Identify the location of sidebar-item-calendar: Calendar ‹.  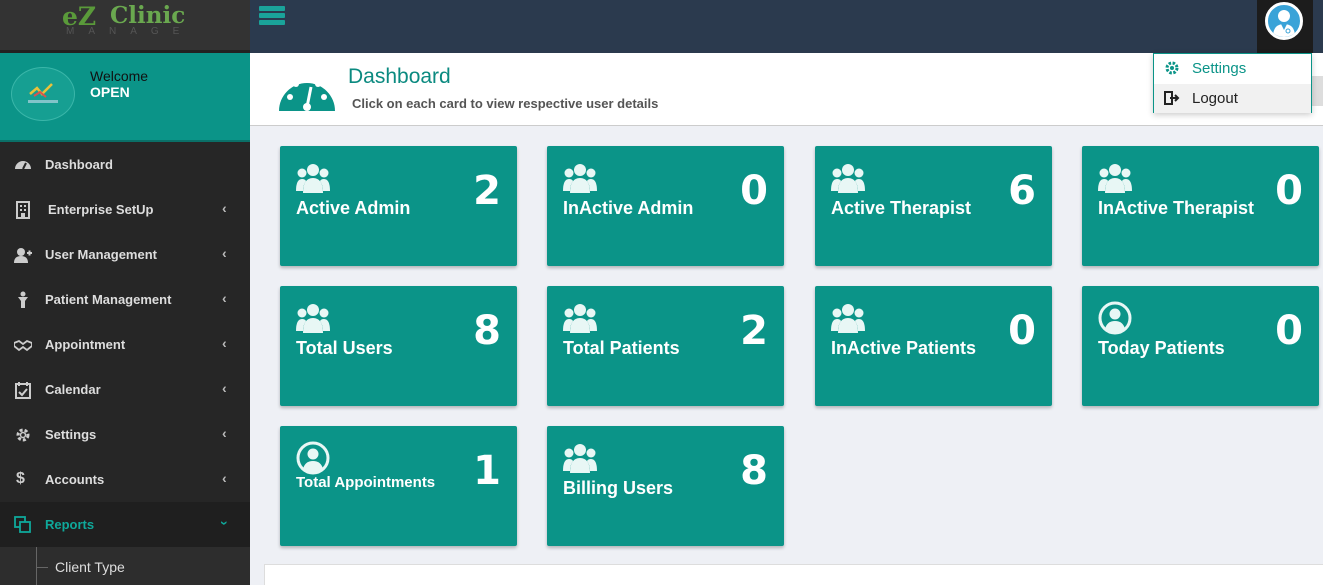
(125, 389).